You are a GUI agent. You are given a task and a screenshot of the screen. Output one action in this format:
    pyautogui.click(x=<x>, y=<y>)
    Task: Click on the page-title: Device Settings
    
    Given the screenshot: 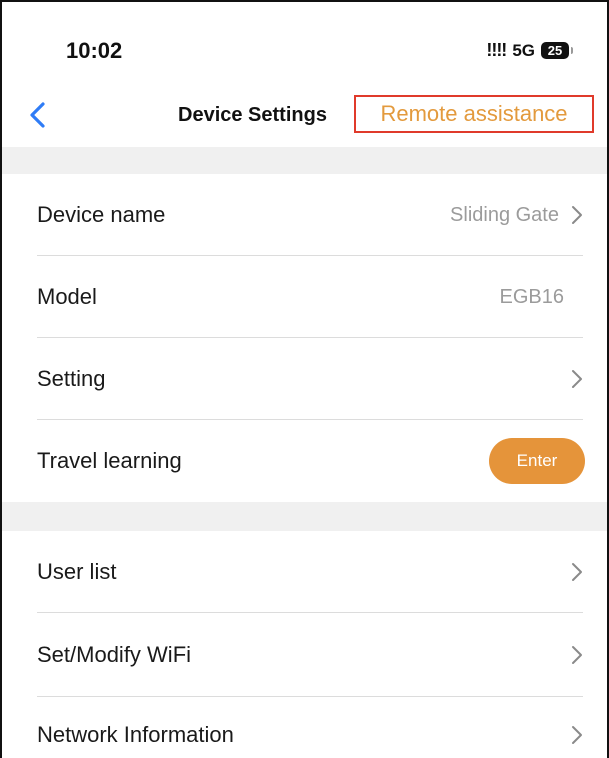 What is the action you would take?
    pyautogui.click(x=252, y=115)
    